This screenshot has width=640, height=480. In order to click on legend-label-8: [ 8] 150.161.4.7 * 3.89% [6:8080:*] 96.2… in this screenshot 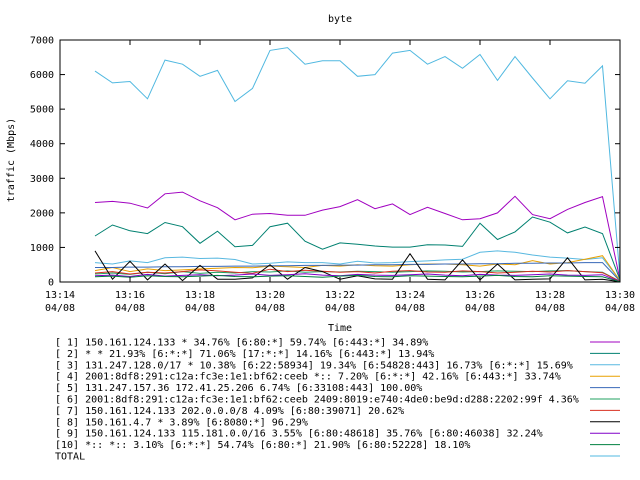, I will do `click(181, 422)`.